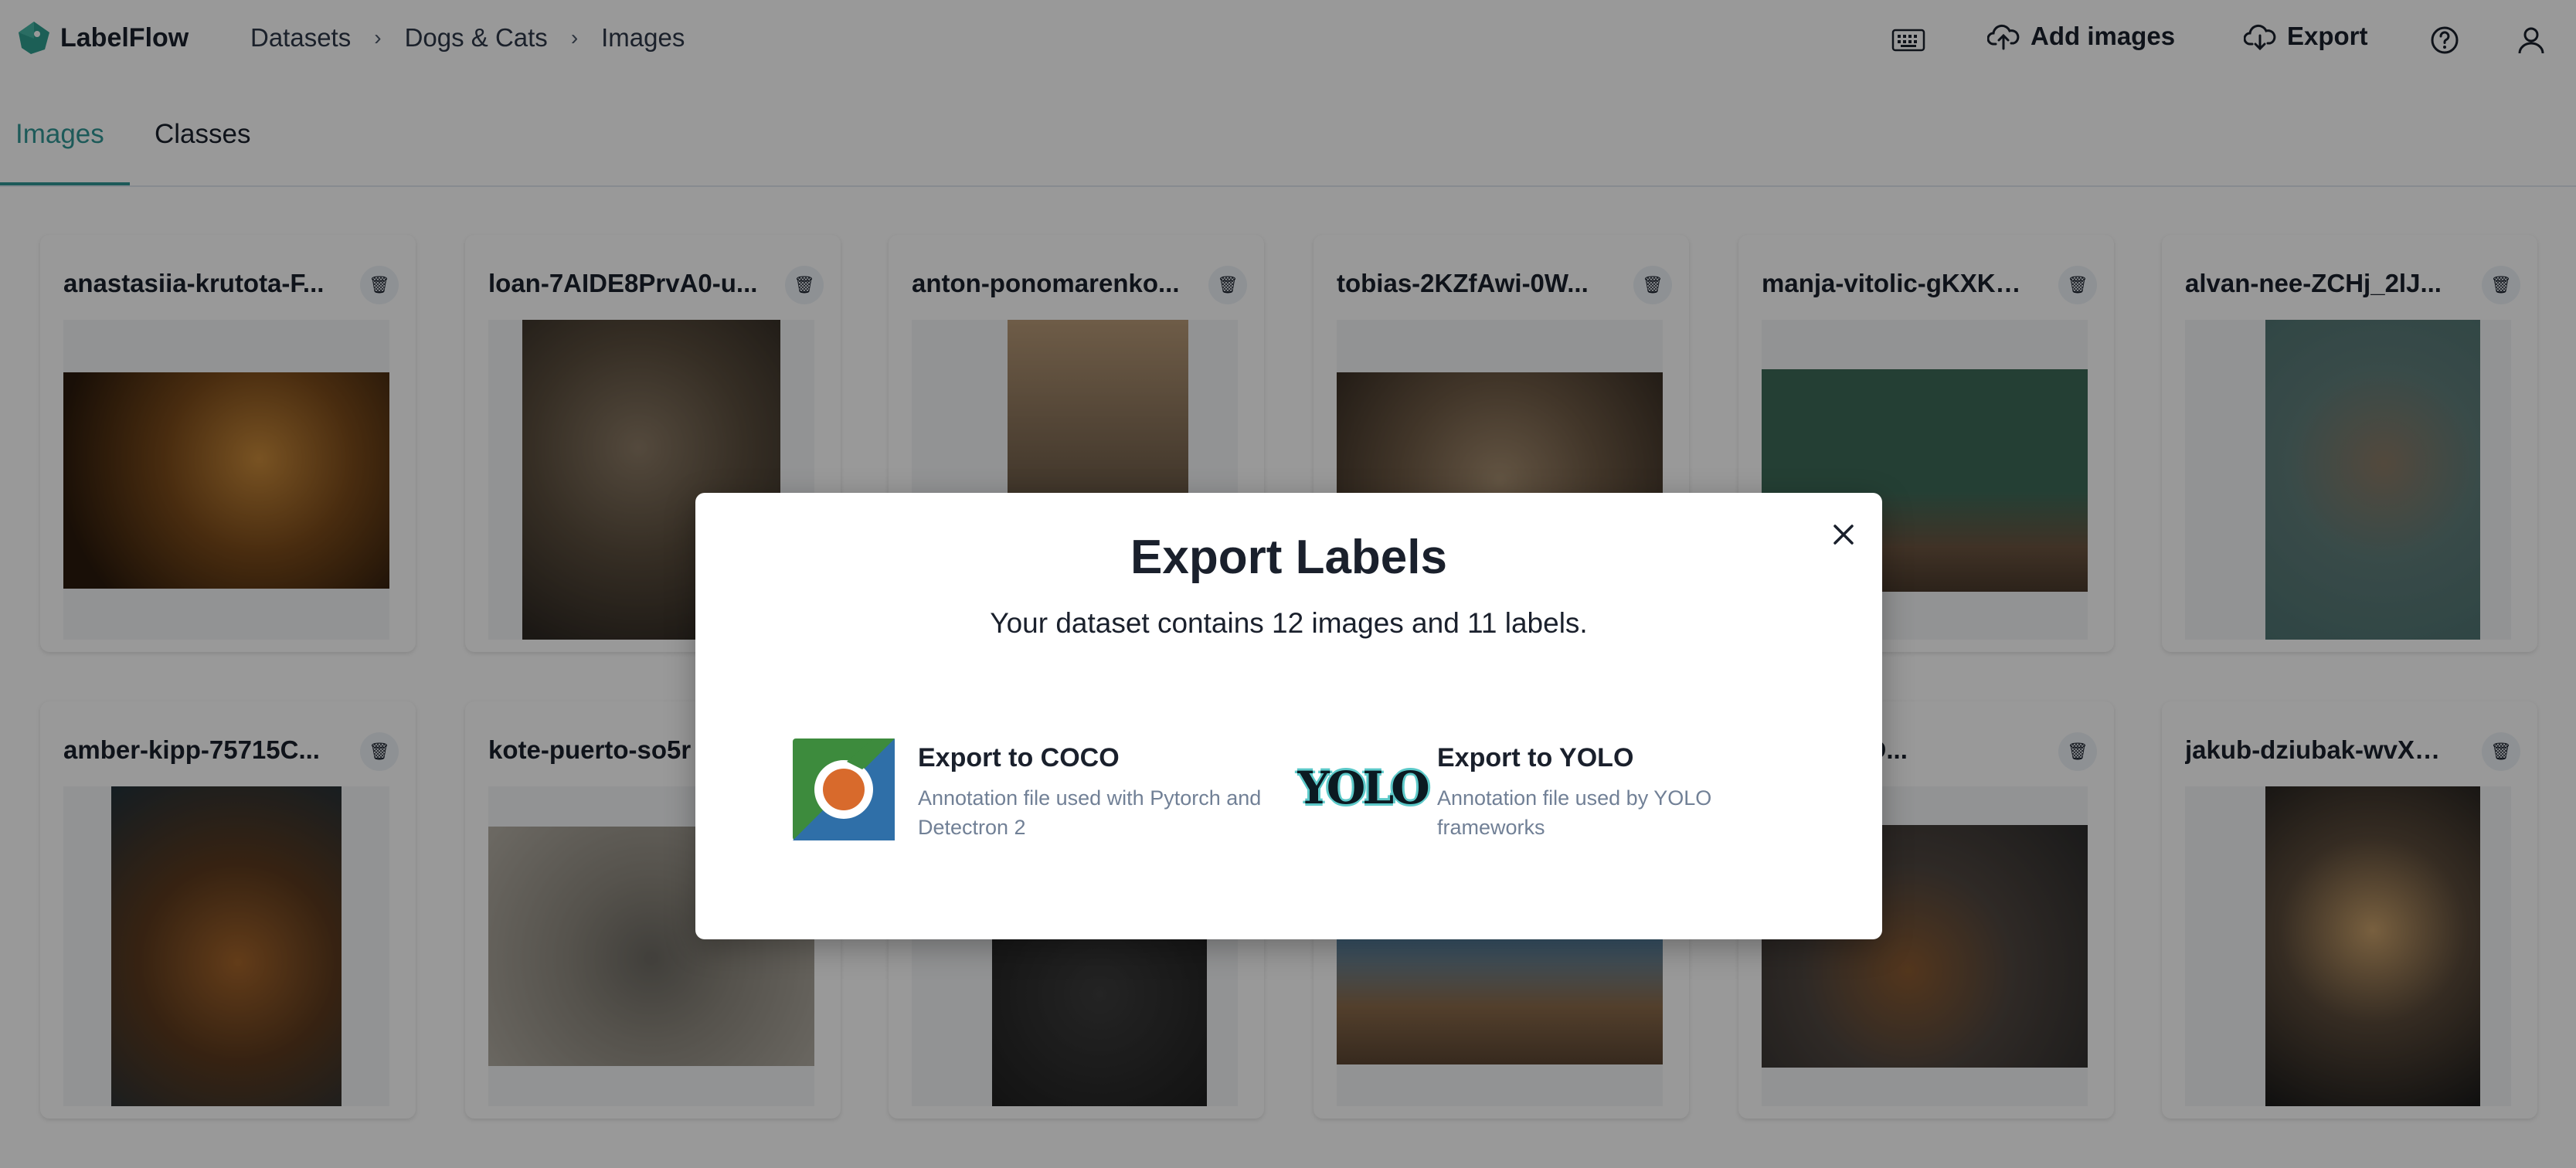 Image resolution: width=2576 pixels, height=1168 pixels. I want to click on coco-logo-icon, so click(844, 789).